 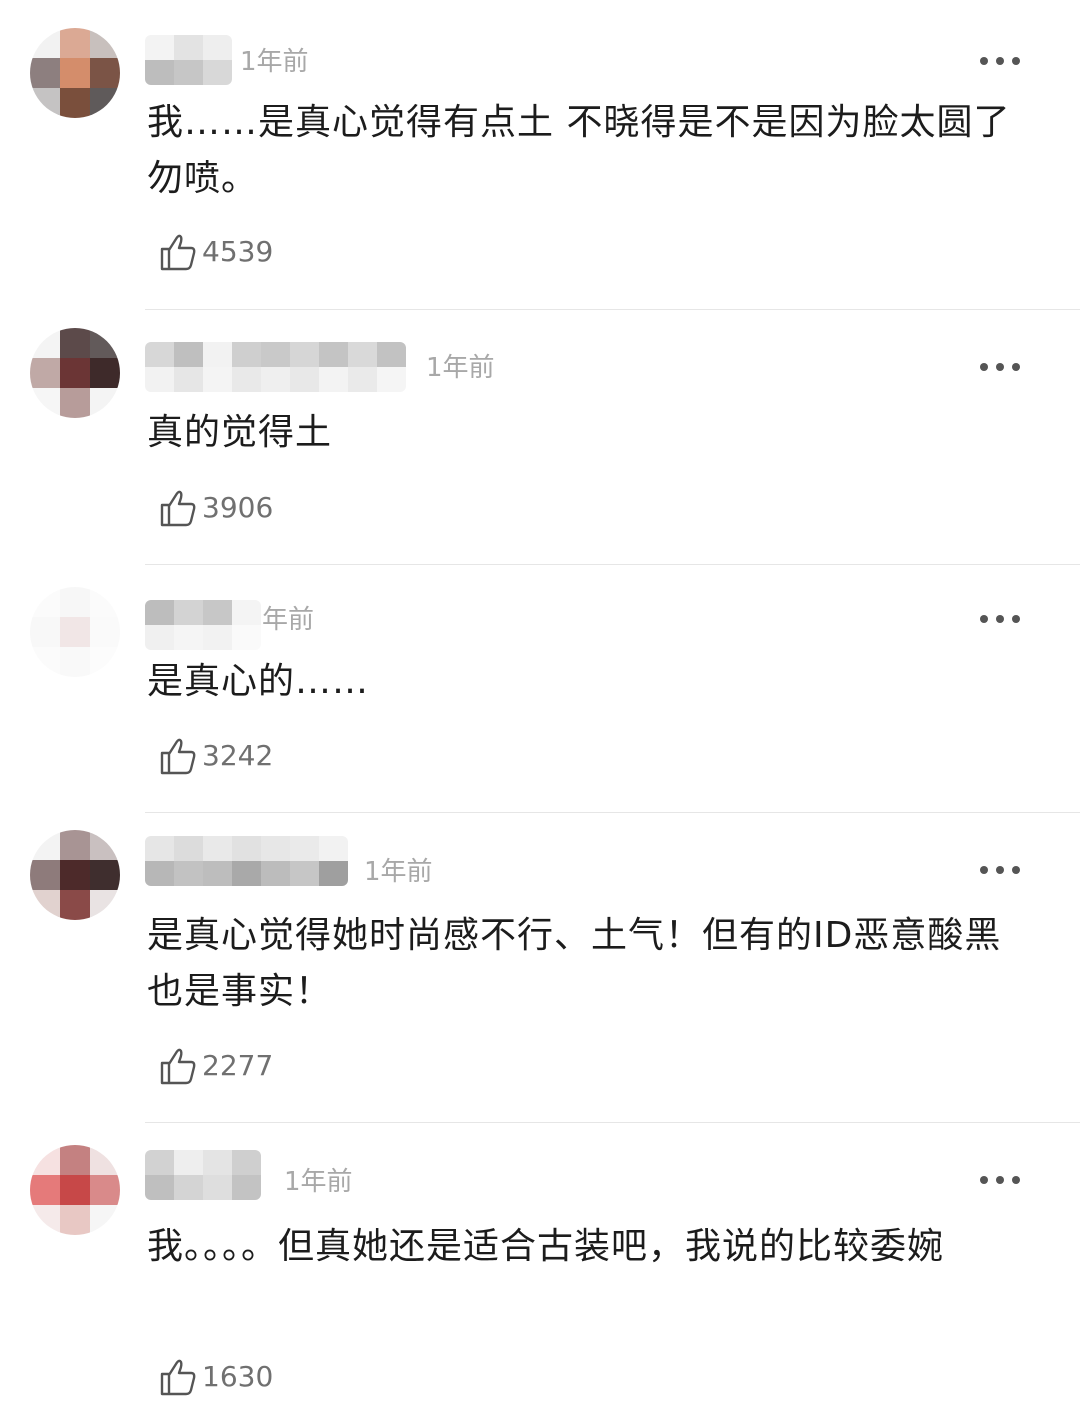 What do you see at coordinates (238, 507) in the screenshot?
I see `like-count: 3906` at bounding box center [238, 507].